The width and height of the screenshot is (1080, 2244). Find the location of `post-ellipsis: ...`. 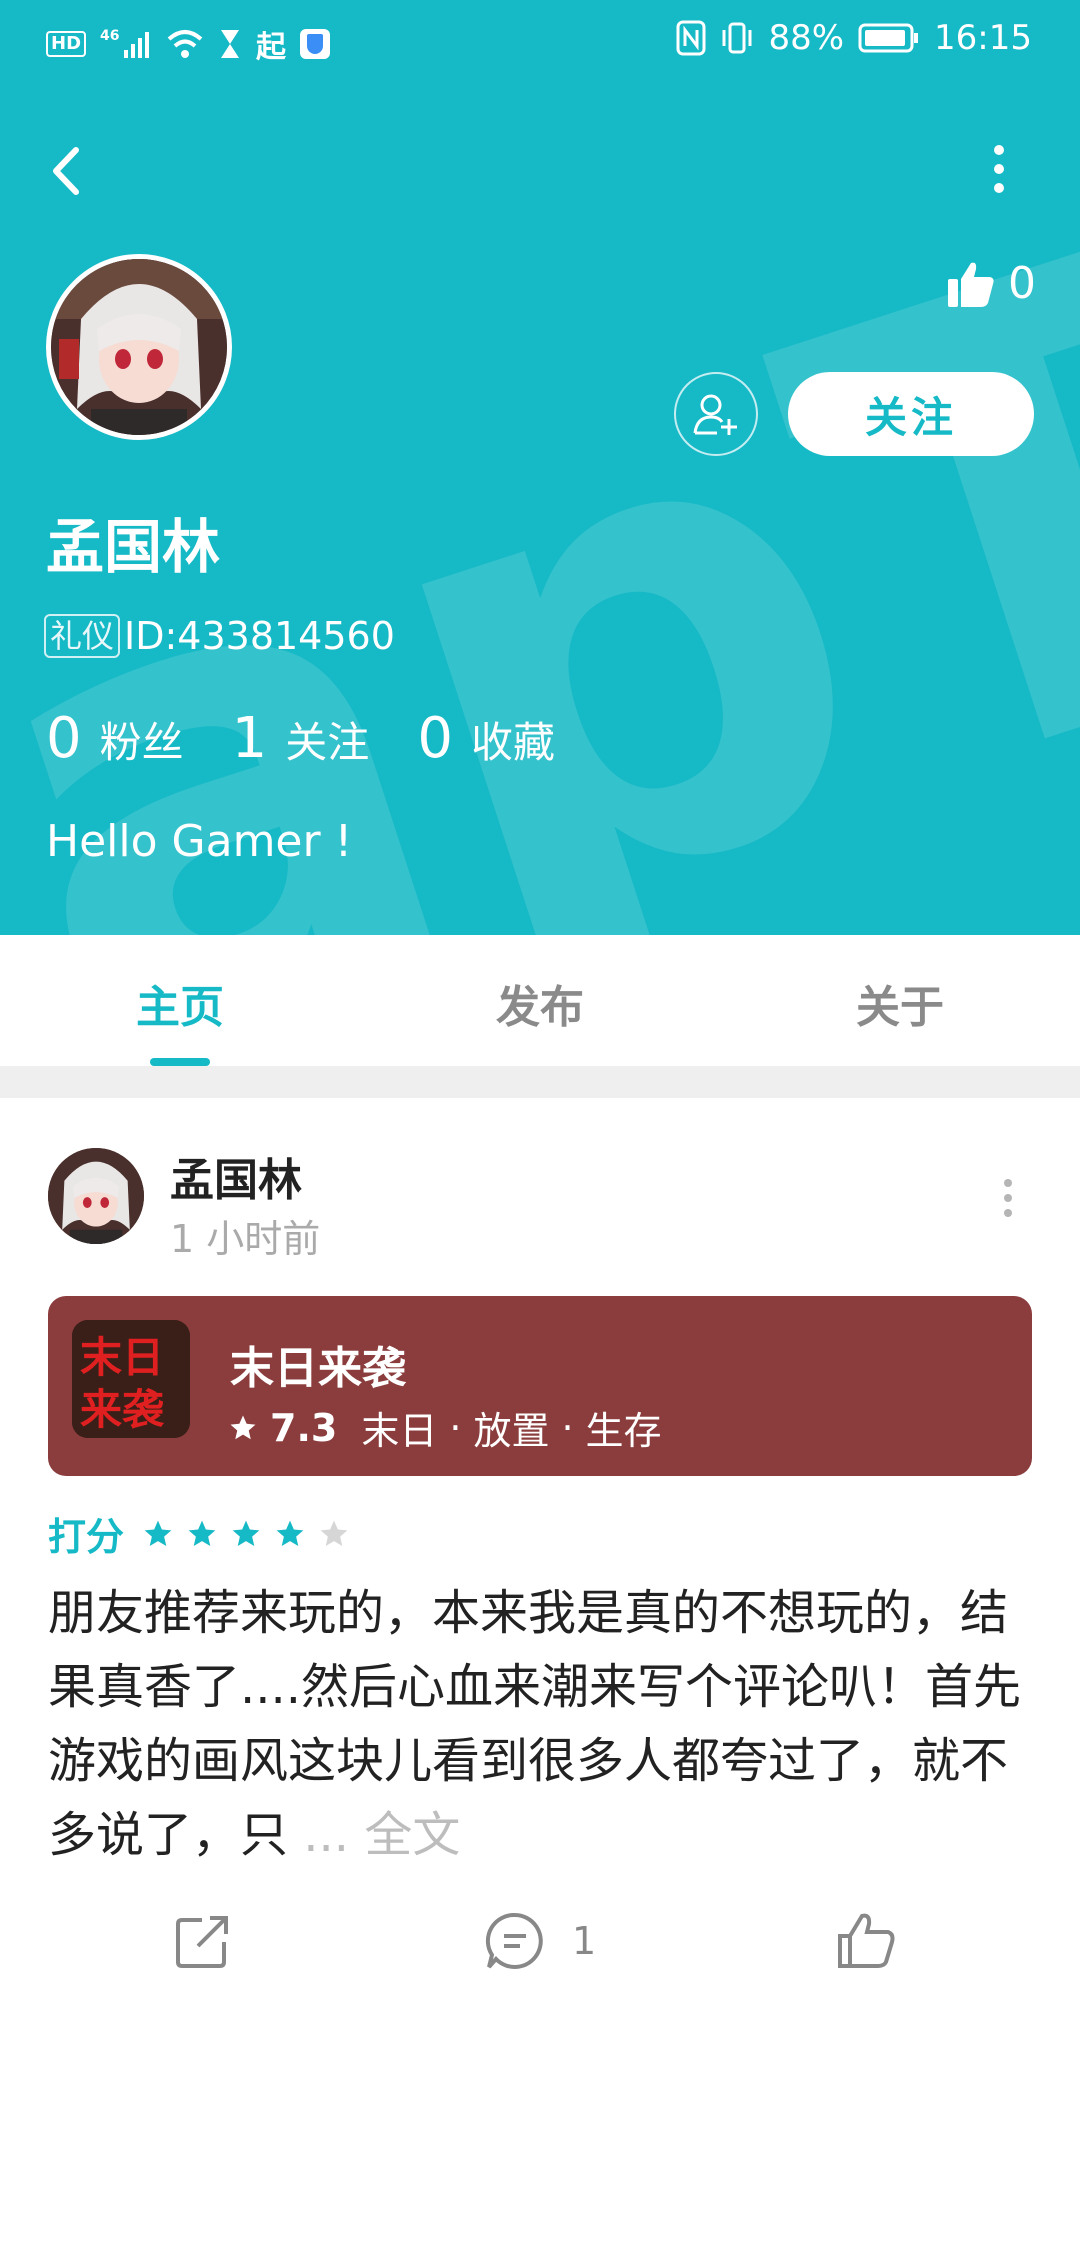

post-ellipsis: ... is located at coordinates (326, 1835).